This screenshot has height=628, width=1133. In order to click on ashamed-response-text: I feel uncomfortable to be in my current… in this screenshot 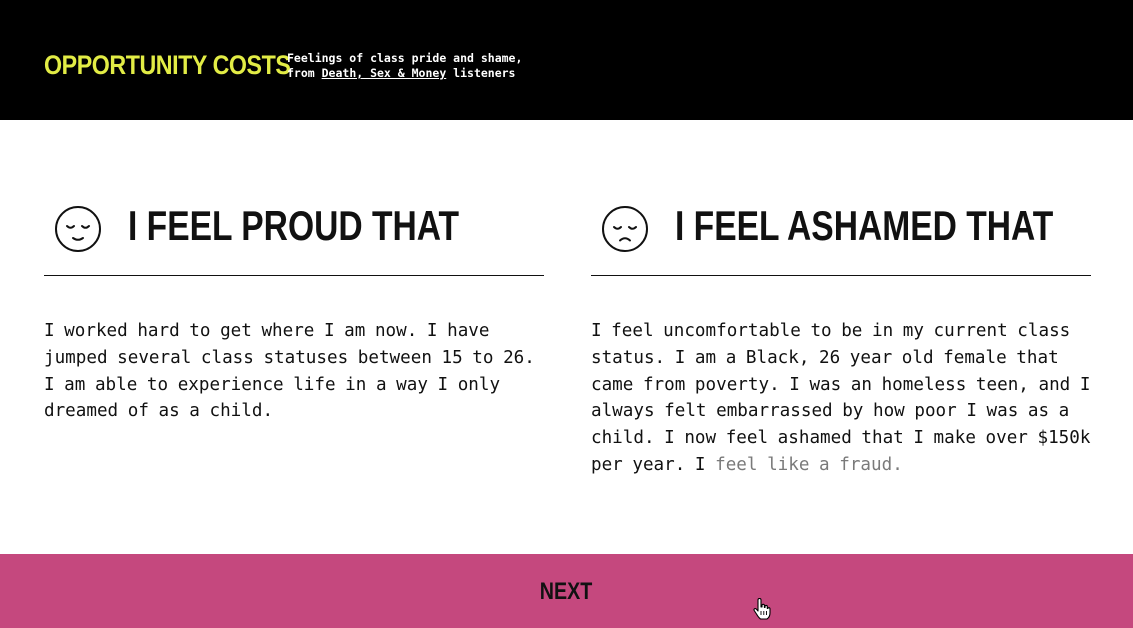, I will do `click(841, 398)`.